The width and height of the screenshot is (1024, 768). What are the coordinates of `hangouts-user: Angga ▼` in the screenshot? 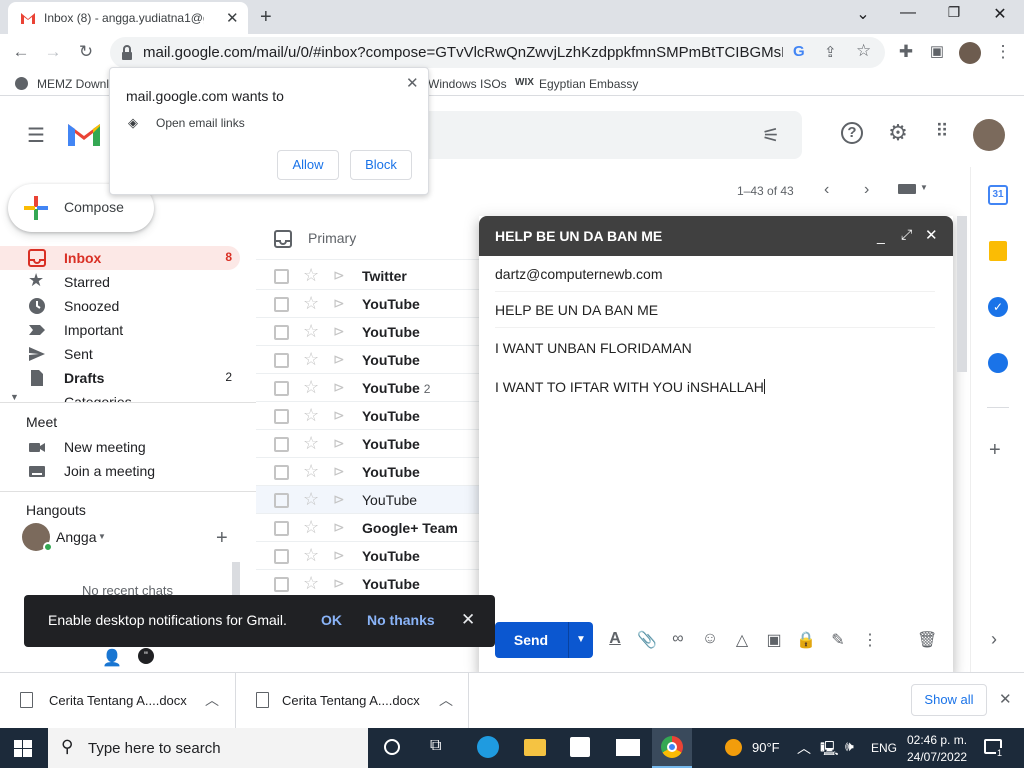 It's located at (127, 537).